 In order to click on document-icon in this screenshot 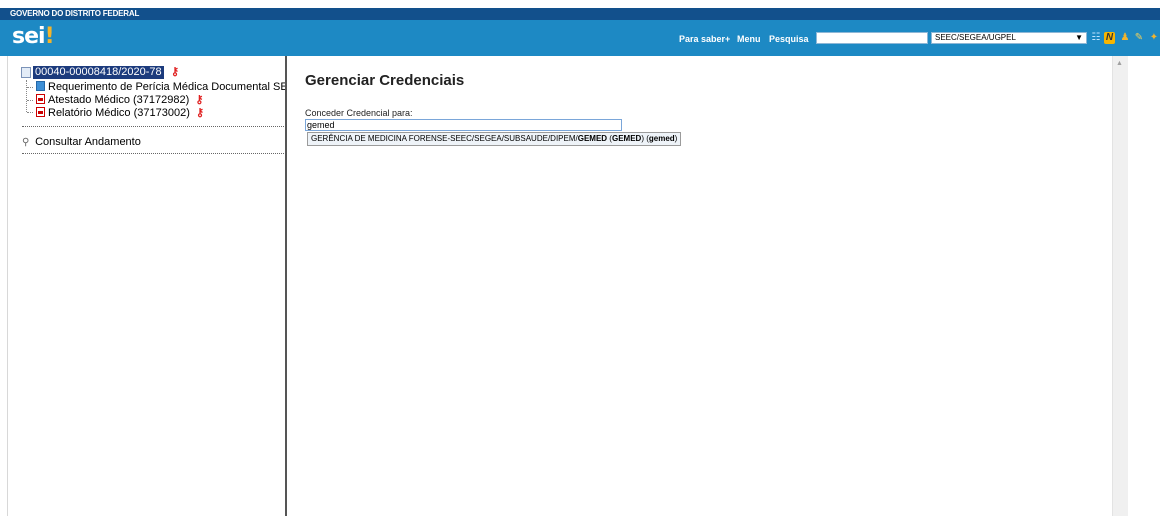, I will do `click(40, 86)`.